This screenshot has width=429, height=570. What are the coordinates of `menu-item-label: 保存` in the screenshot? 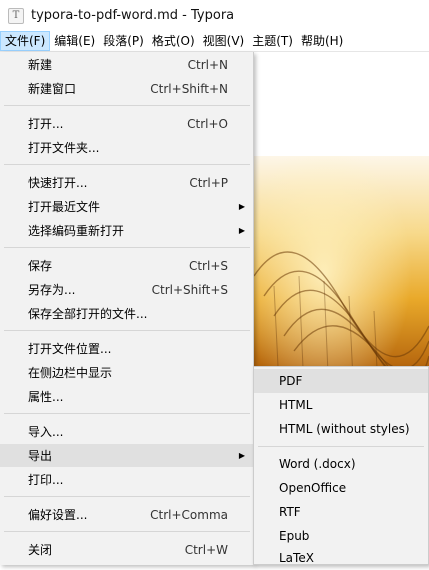 It's located at (40, 266).